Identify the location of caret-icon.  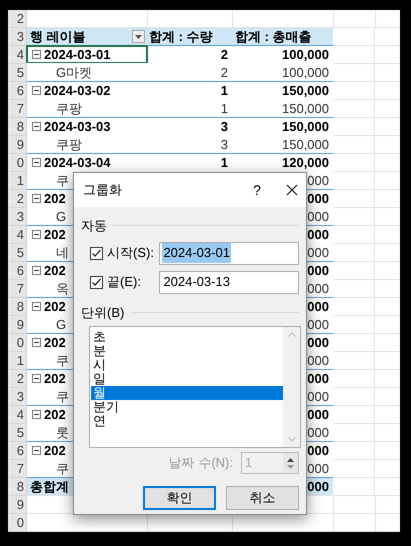
(138, 36).